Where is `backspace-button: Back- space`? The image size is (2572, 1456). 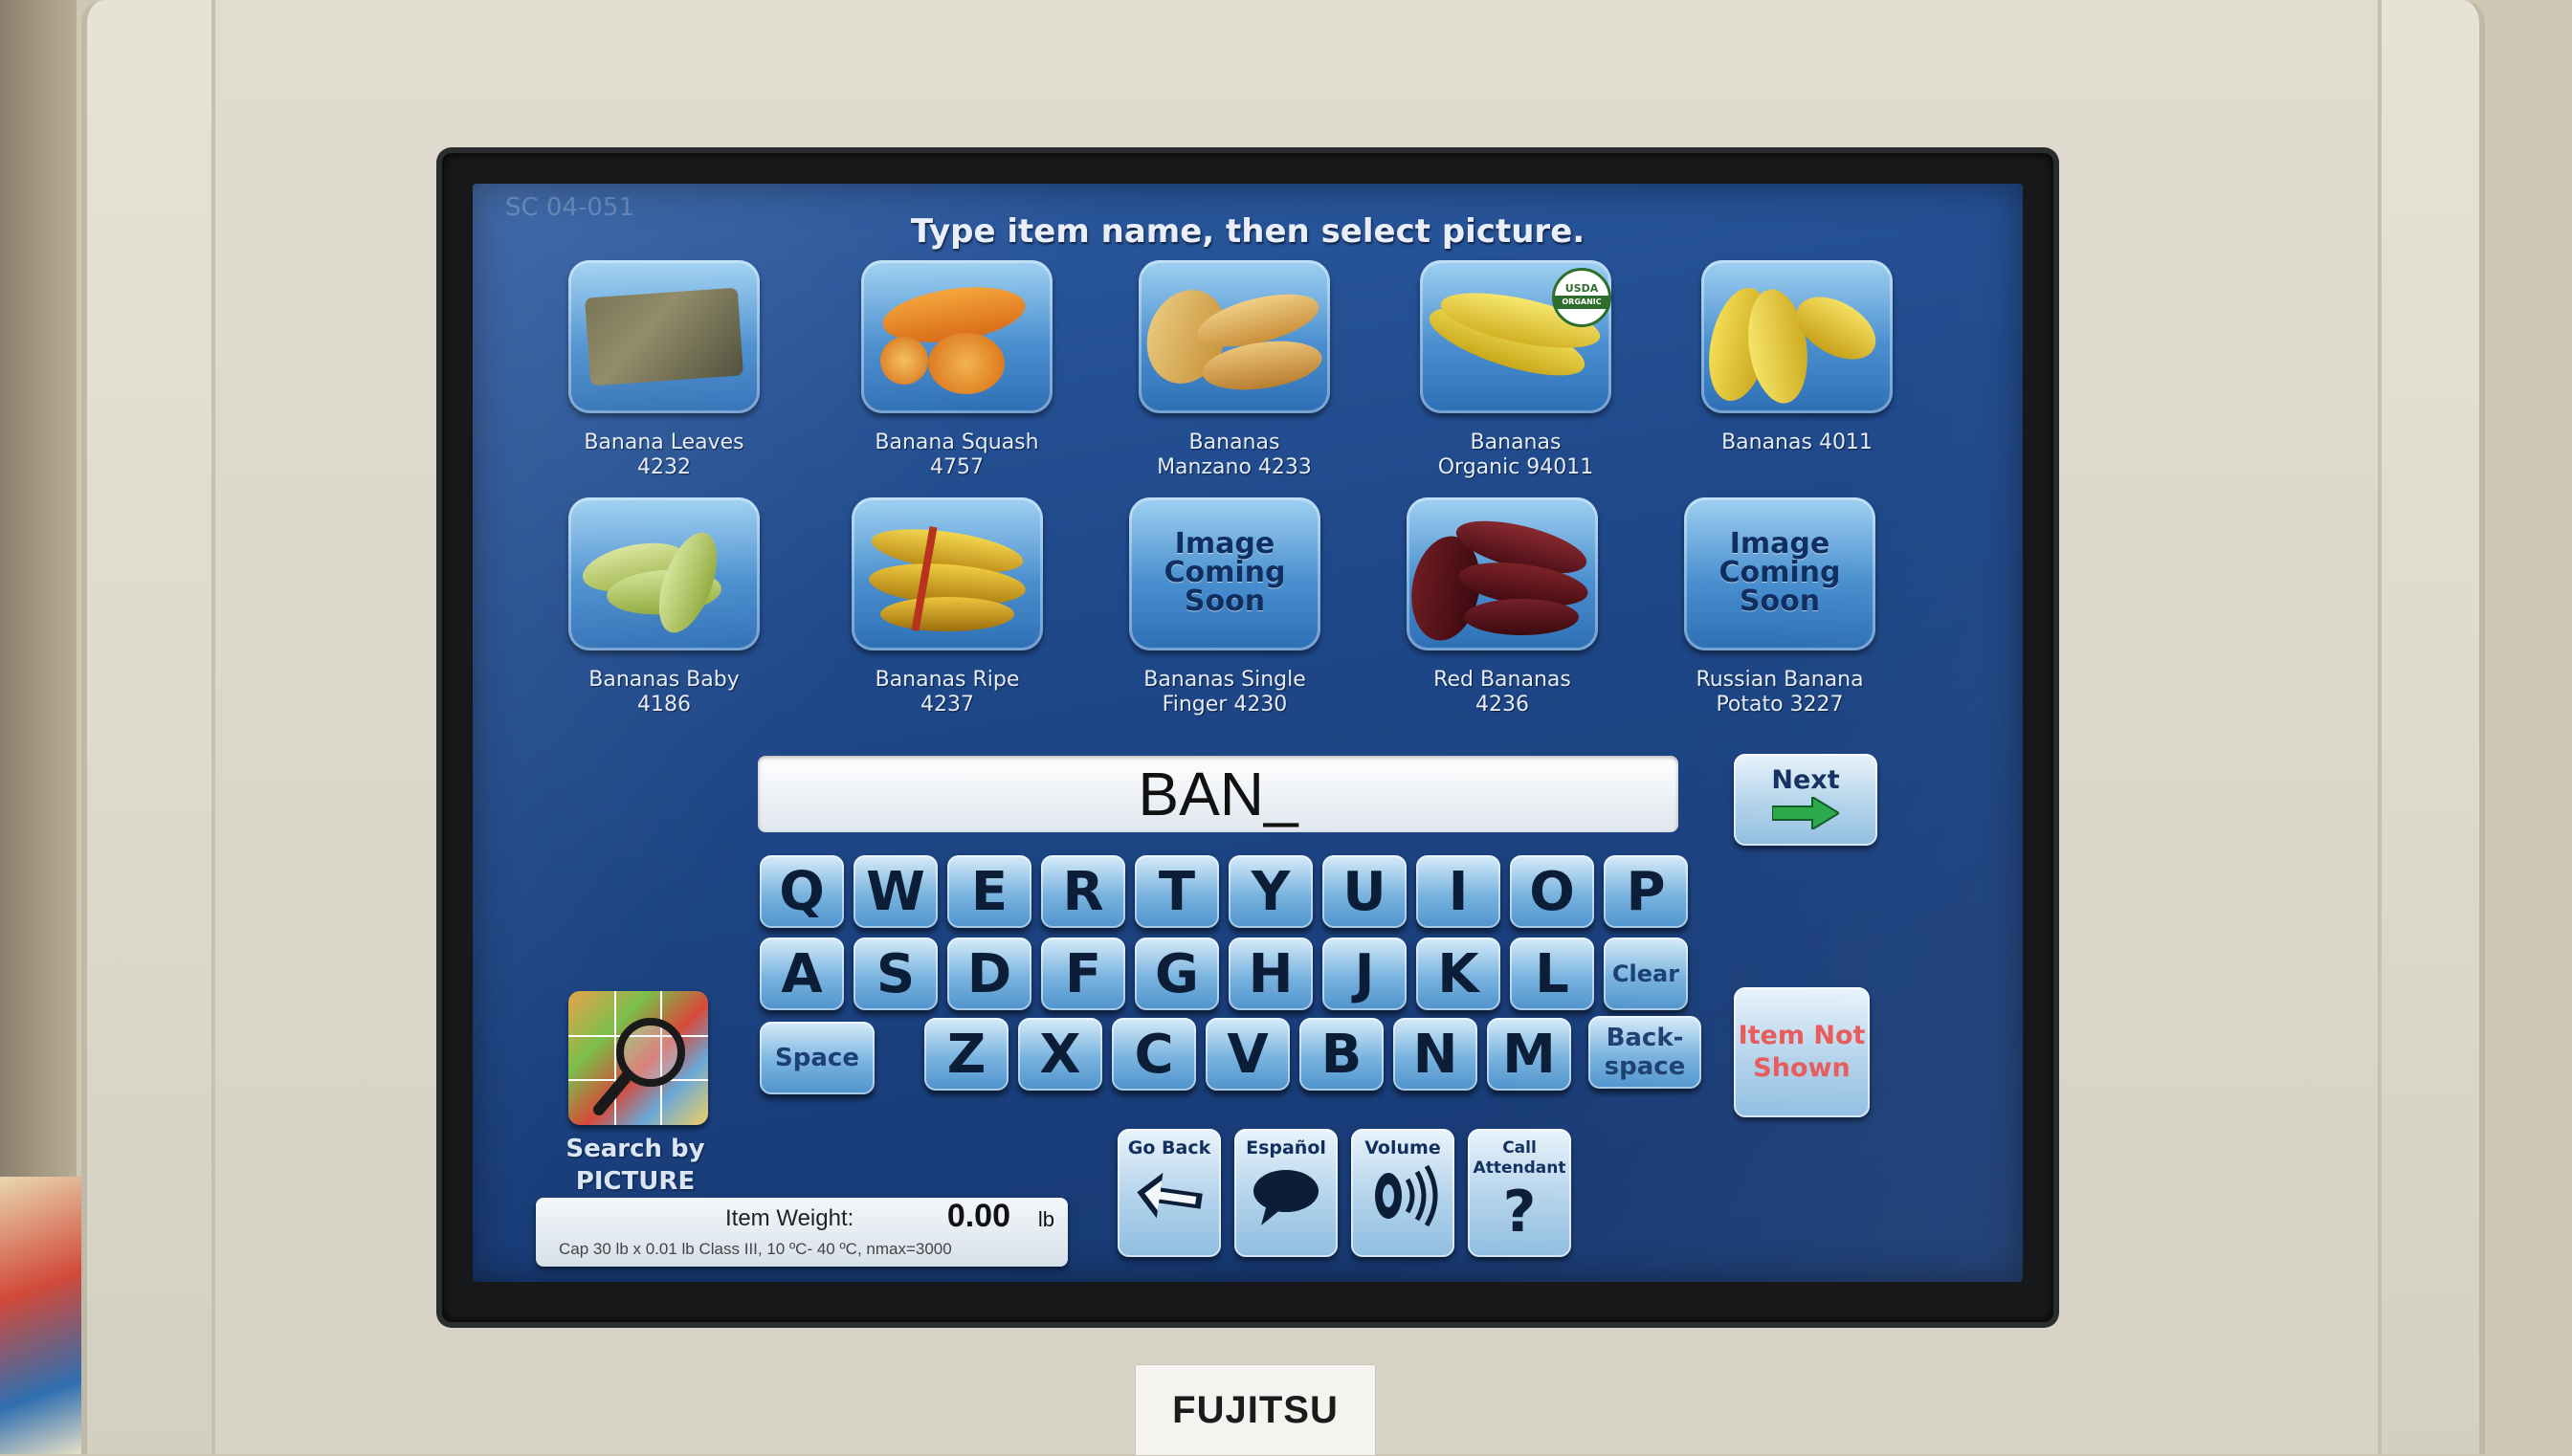 backspace-button: Back- space is located at coordinates (1644, 1053).